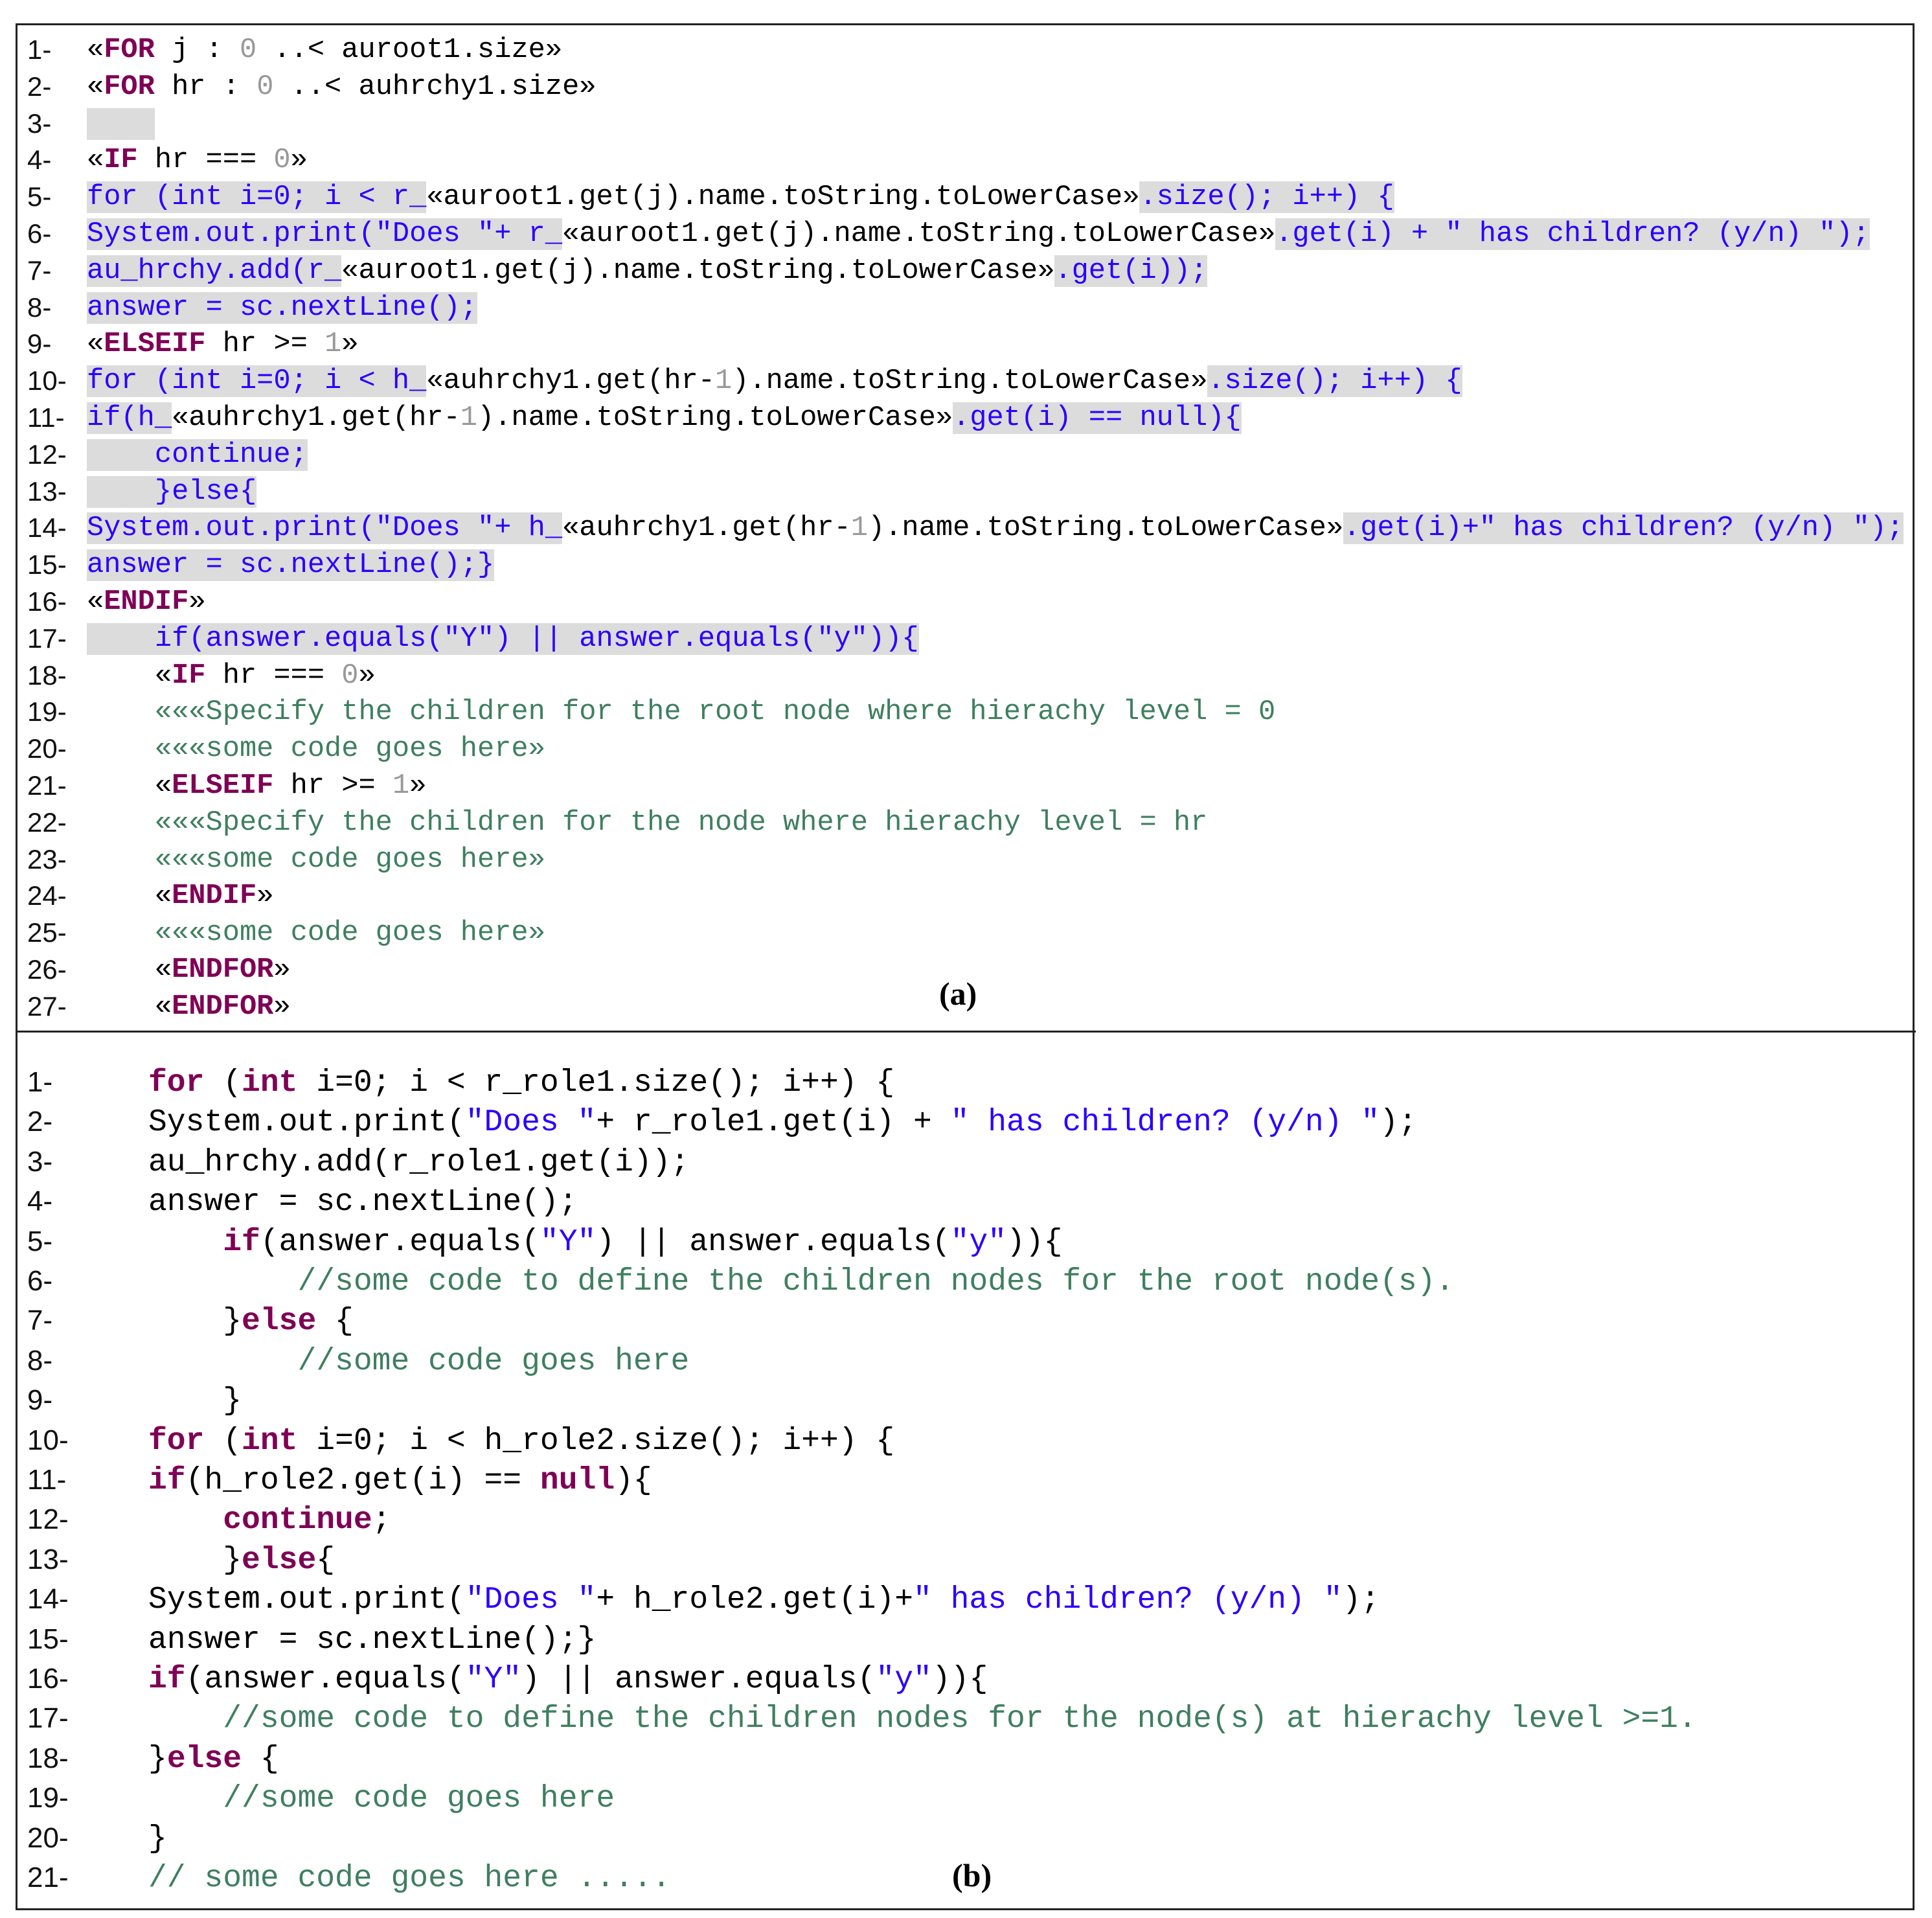 Image resolution: width=1932 pixels, height=1918 pixels. I want to click on code-text: «FOR j : 0 ..< auroot1.size», so click(324, 51).